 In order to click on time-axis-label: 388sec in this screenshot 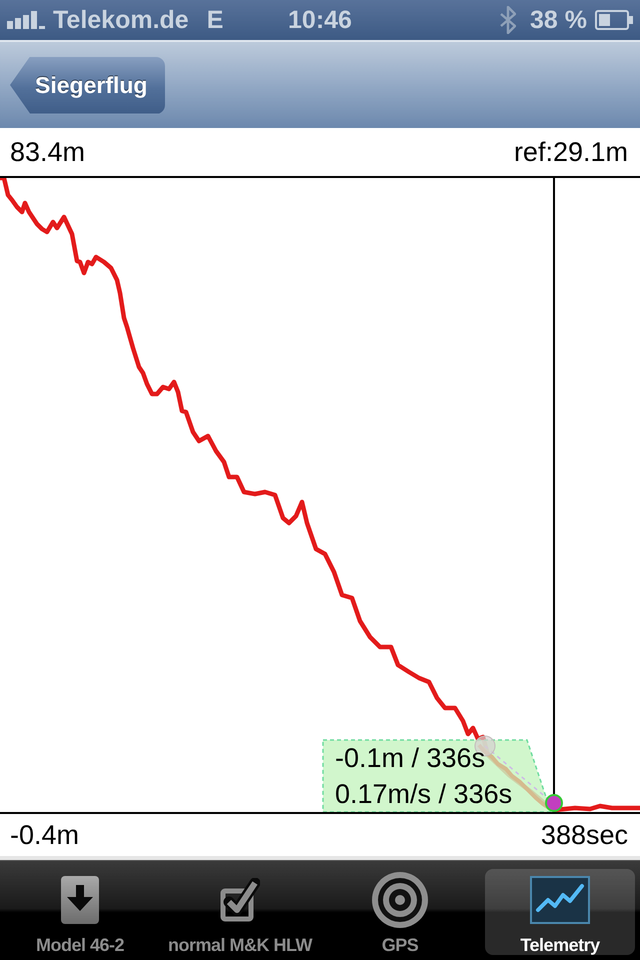, I will do `click(584, 835)`.